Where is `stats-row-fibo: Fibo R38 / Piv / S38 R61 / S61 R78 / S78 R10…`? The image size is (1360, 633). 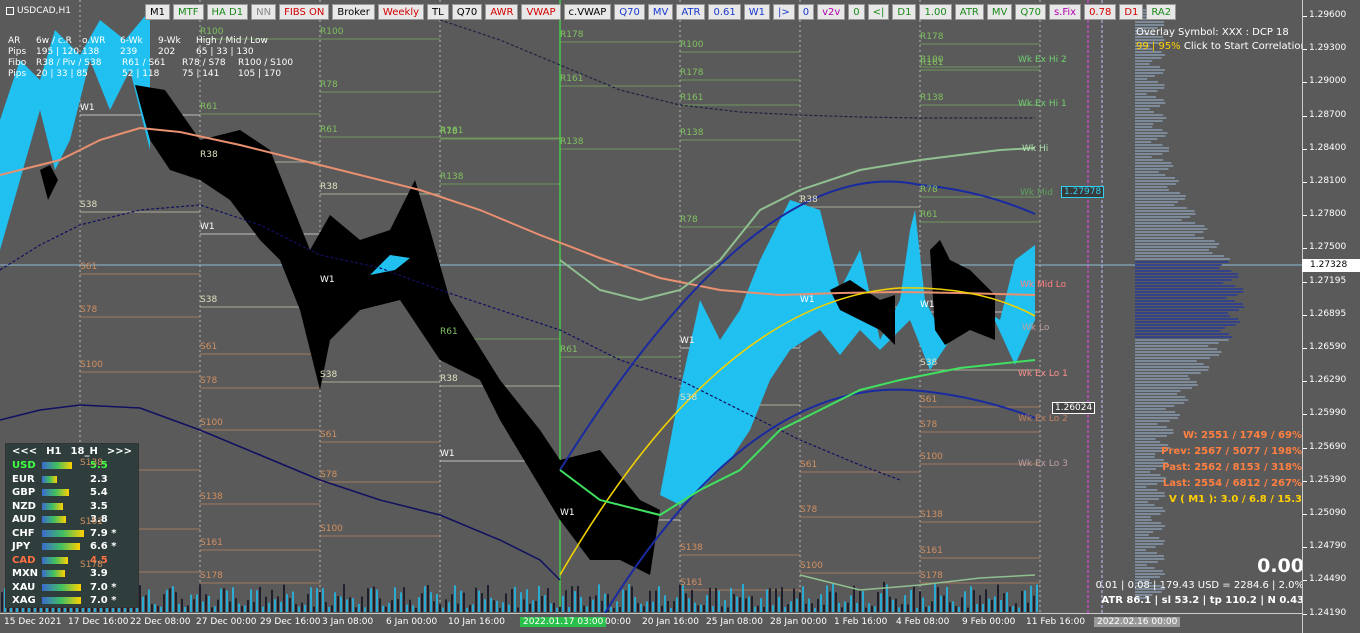 stats-row-fibo: Fibo R38 / Piv / S38 R61 / S61 R78 / S78 R10… is located at coordinates (153, 63).